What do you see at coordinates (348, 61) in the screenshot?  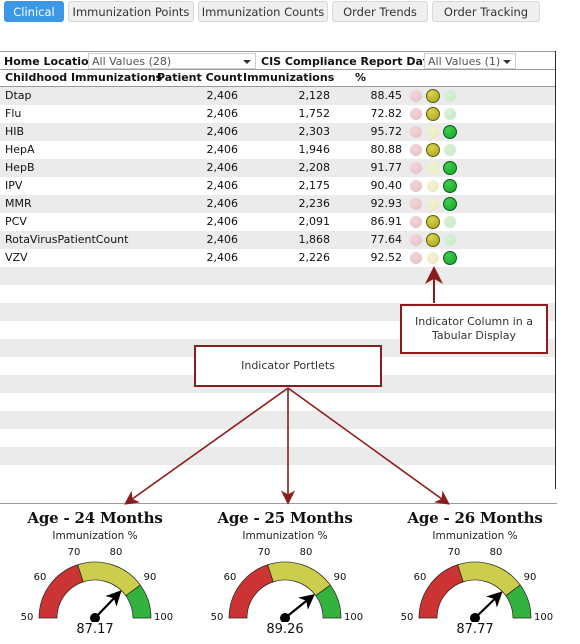 I see `filter-label-1: CIS Compliance Report Date` at bounding box center [348, 61].